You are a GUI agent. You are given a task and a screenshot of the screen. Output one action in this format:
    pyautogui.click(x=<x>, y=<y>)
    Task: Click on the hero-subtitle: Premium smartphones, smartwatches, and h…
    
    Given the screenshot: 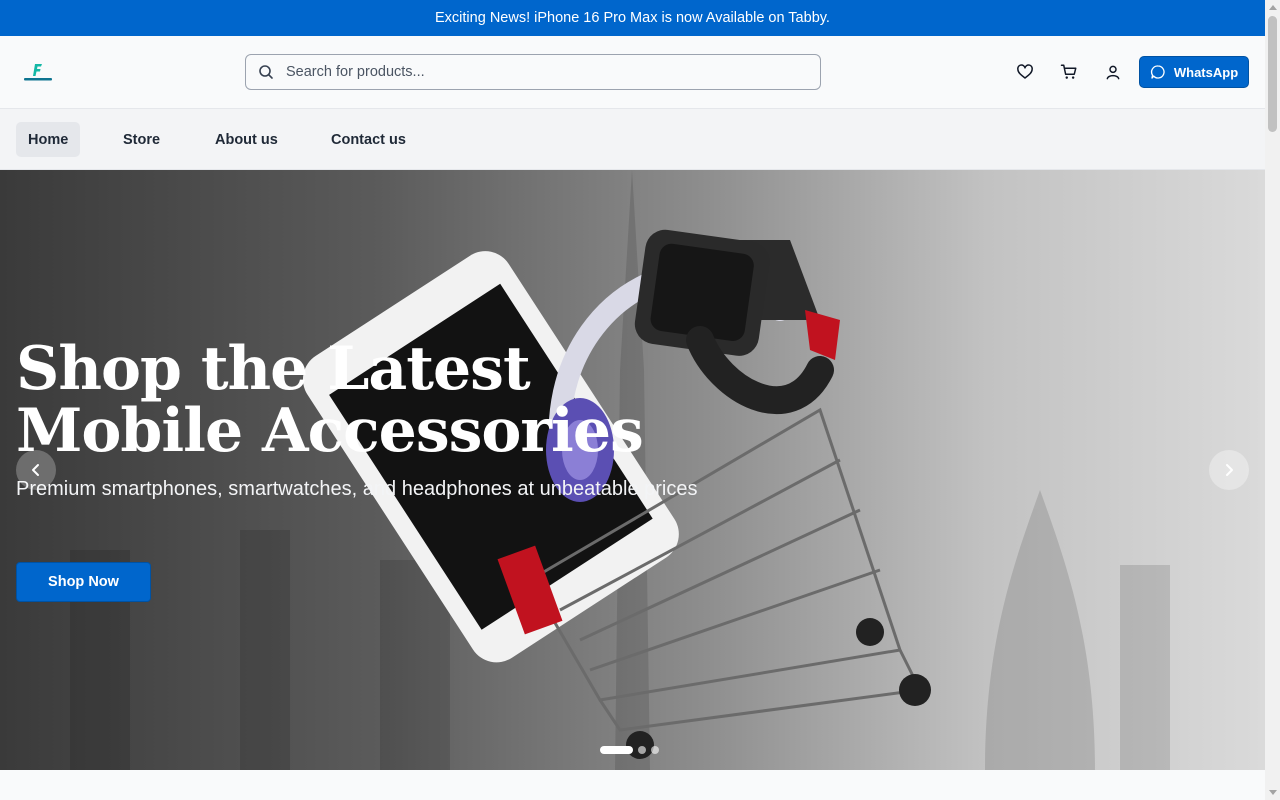 What is the action you would take?
    pyautogui.click(x=357, y=489)
    